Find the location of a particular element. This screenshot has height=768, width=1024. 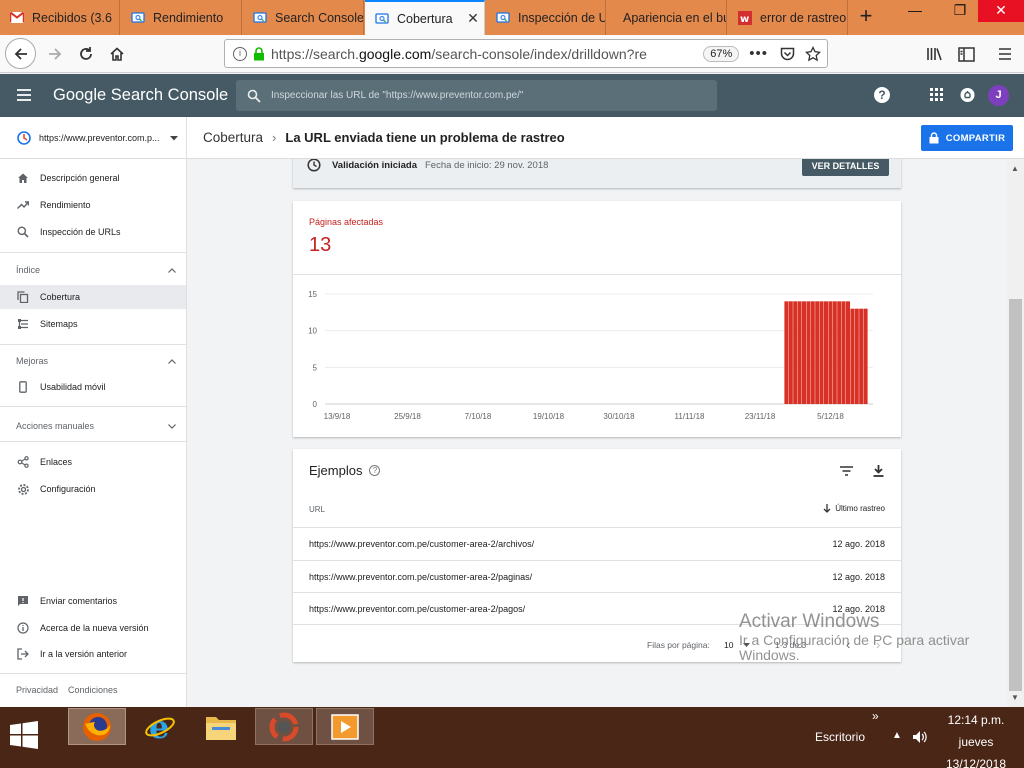

group-label: Mejoras is located at coordinates (32, 361).